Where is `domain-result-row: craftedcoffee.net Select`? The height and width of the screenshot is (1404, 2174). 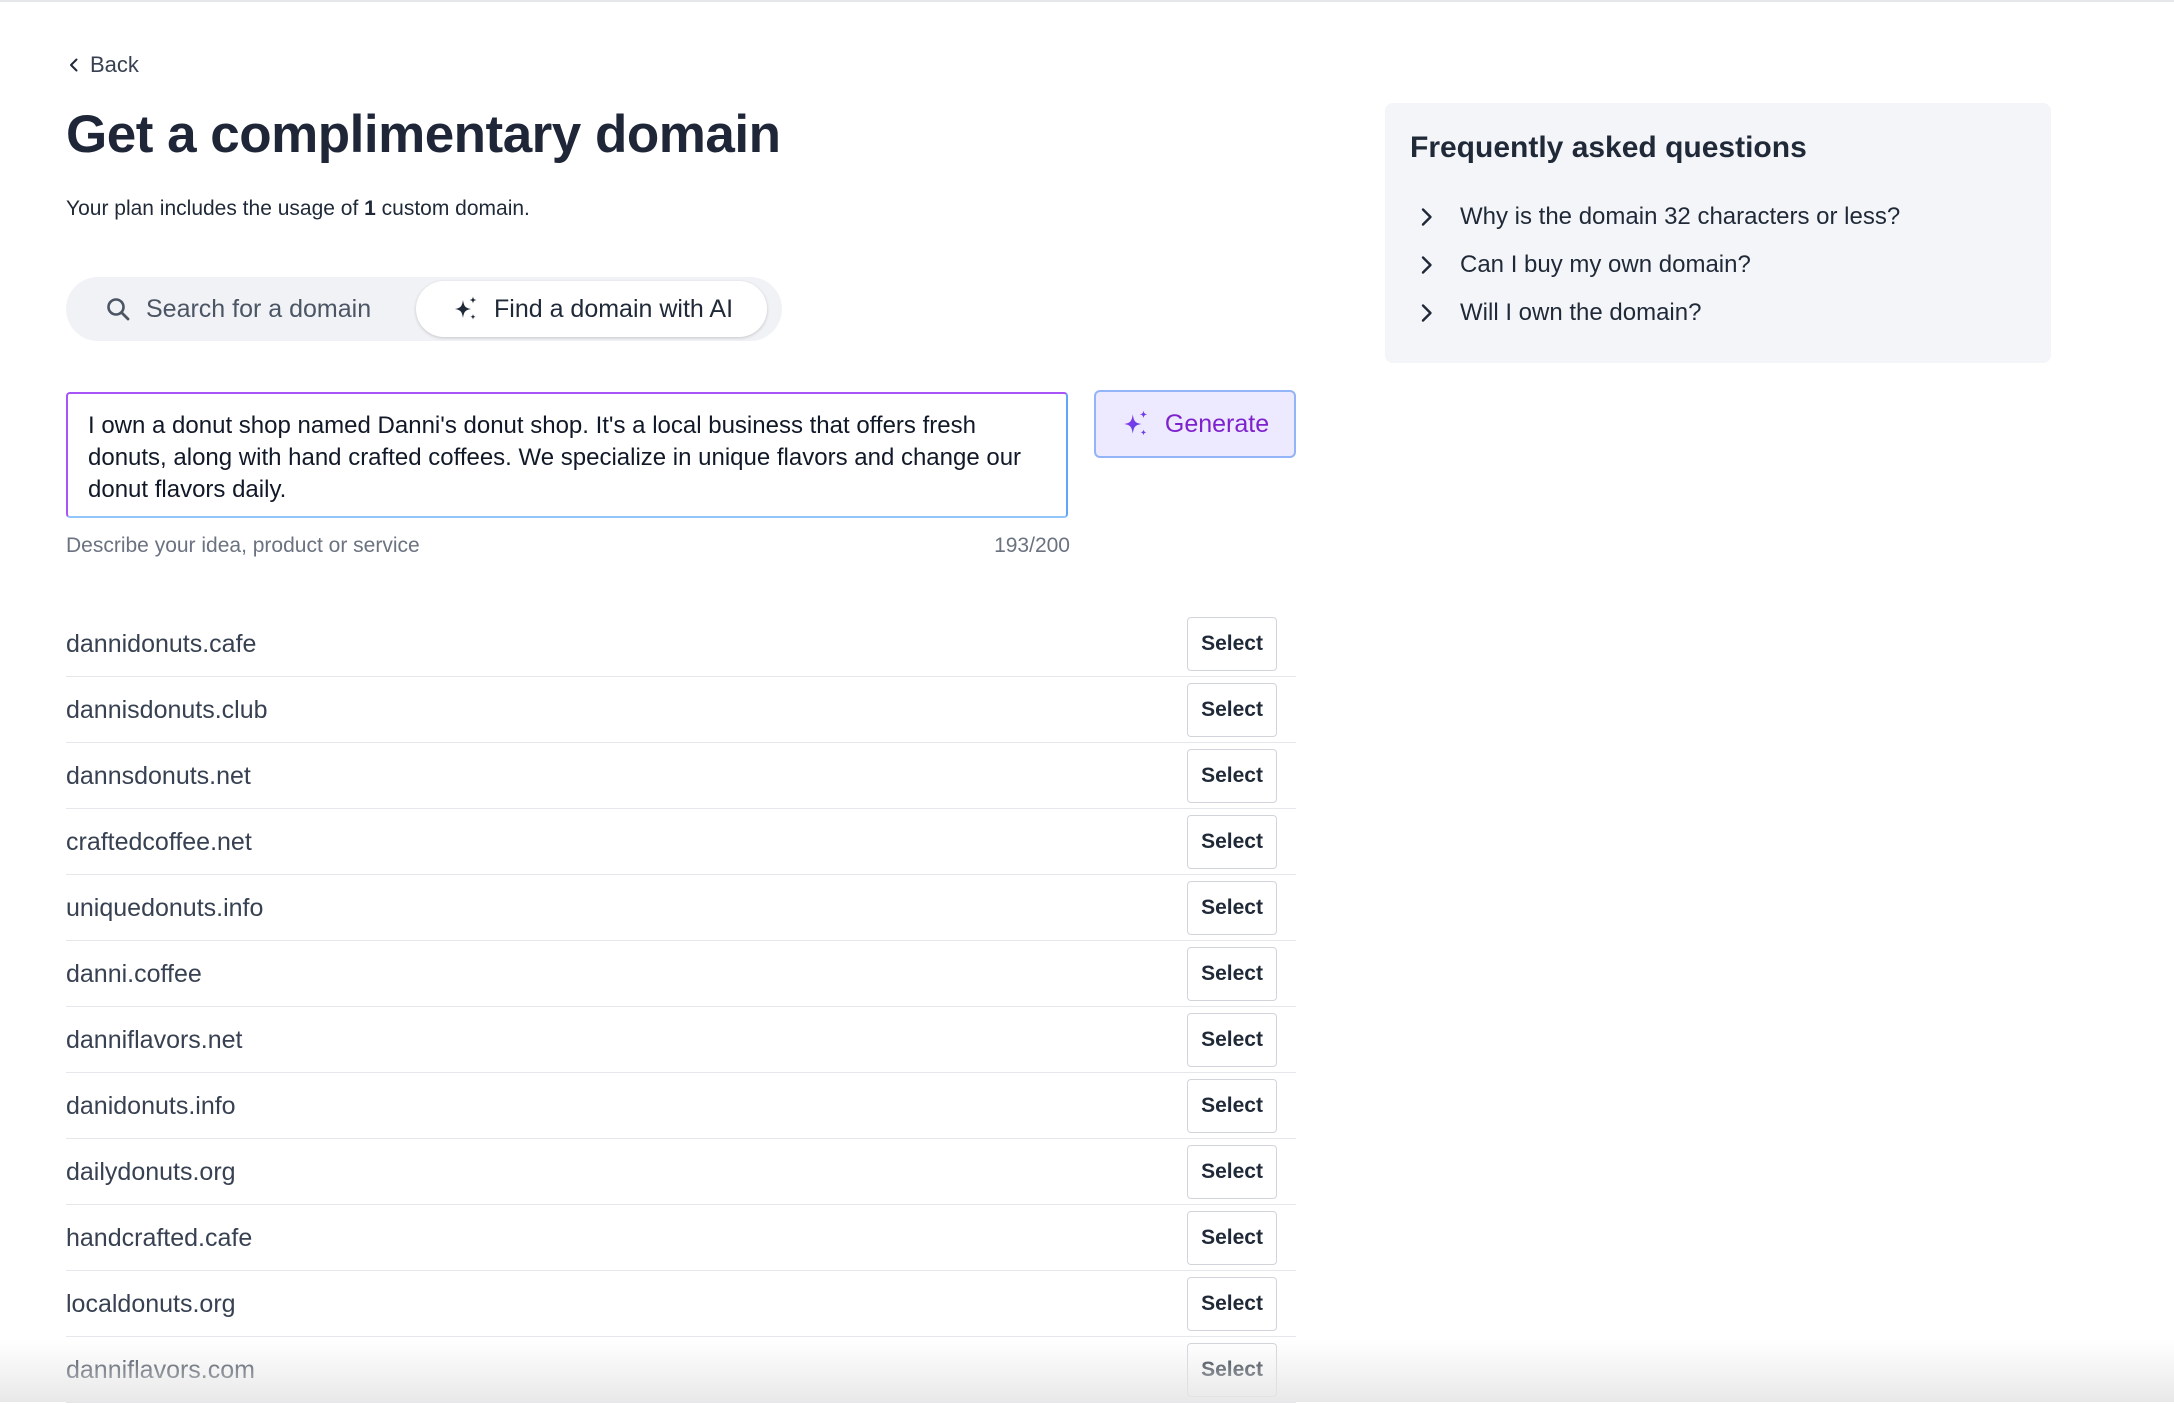
domain-result-row: craftedcoffee.net Select is located at coordinates (681, 842).